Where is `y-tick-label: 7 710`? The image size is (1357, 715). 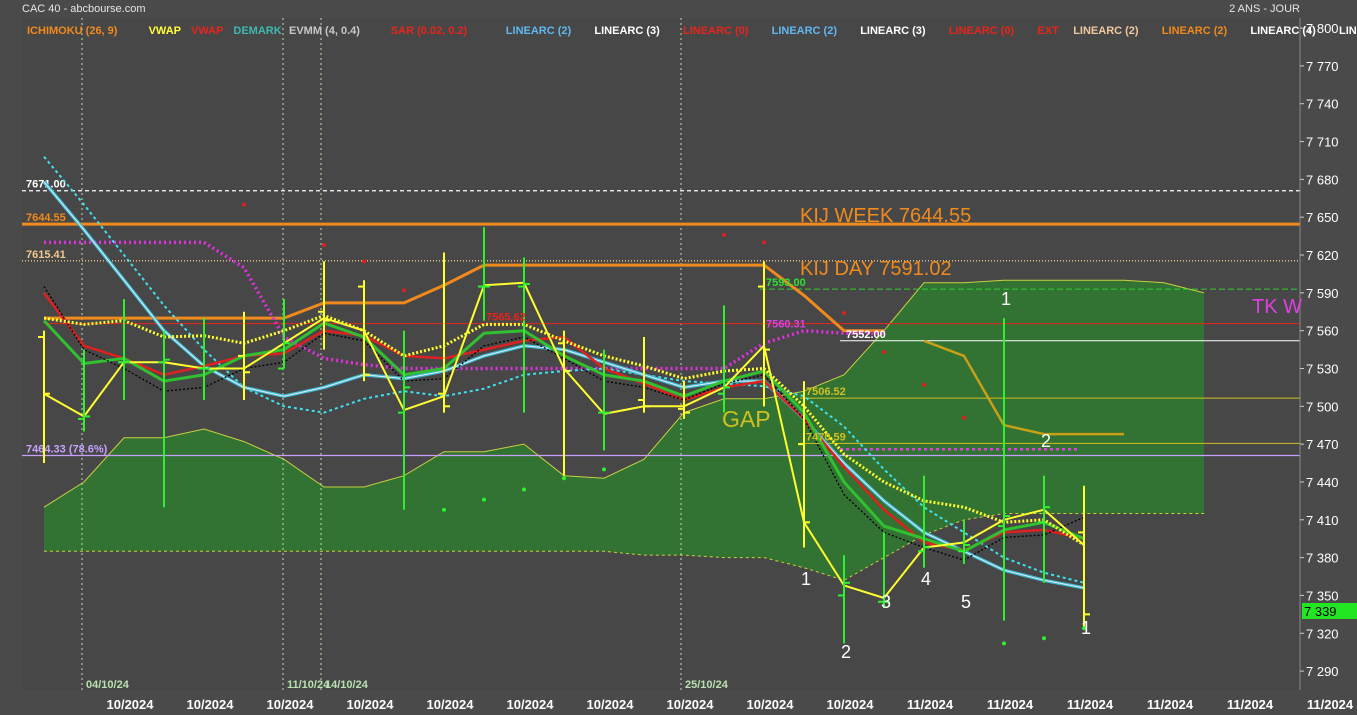 y-tick-label: 7 710 is located at coordinates (1322, 142).